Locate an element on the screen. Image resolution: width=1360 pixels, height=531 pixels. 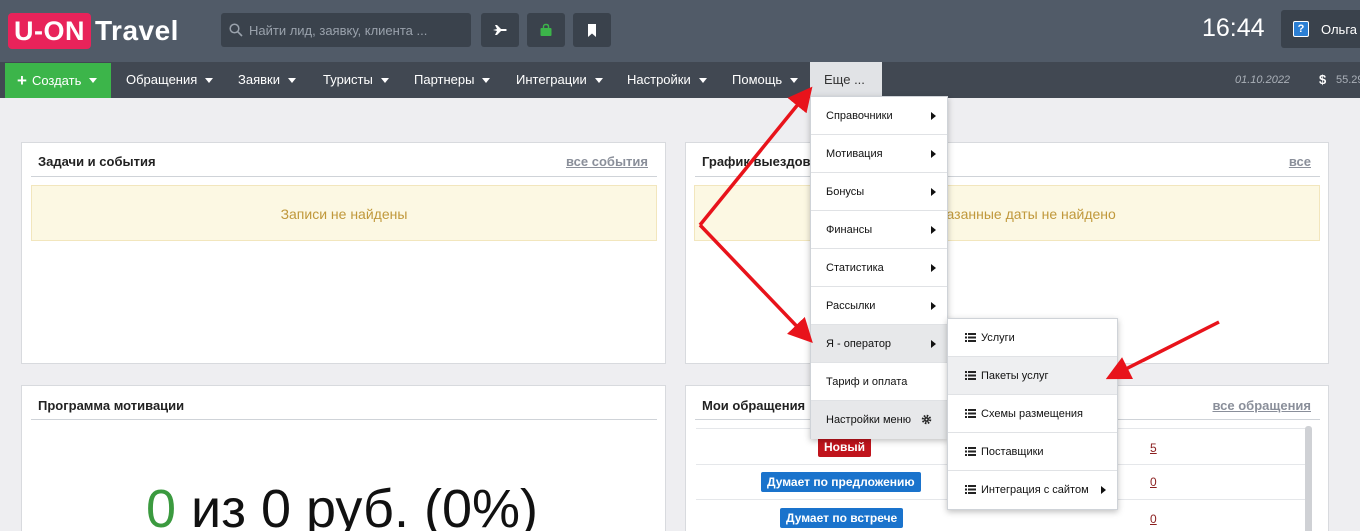
current-date: 01.10.2022 is located at coordinates (1263, 80).